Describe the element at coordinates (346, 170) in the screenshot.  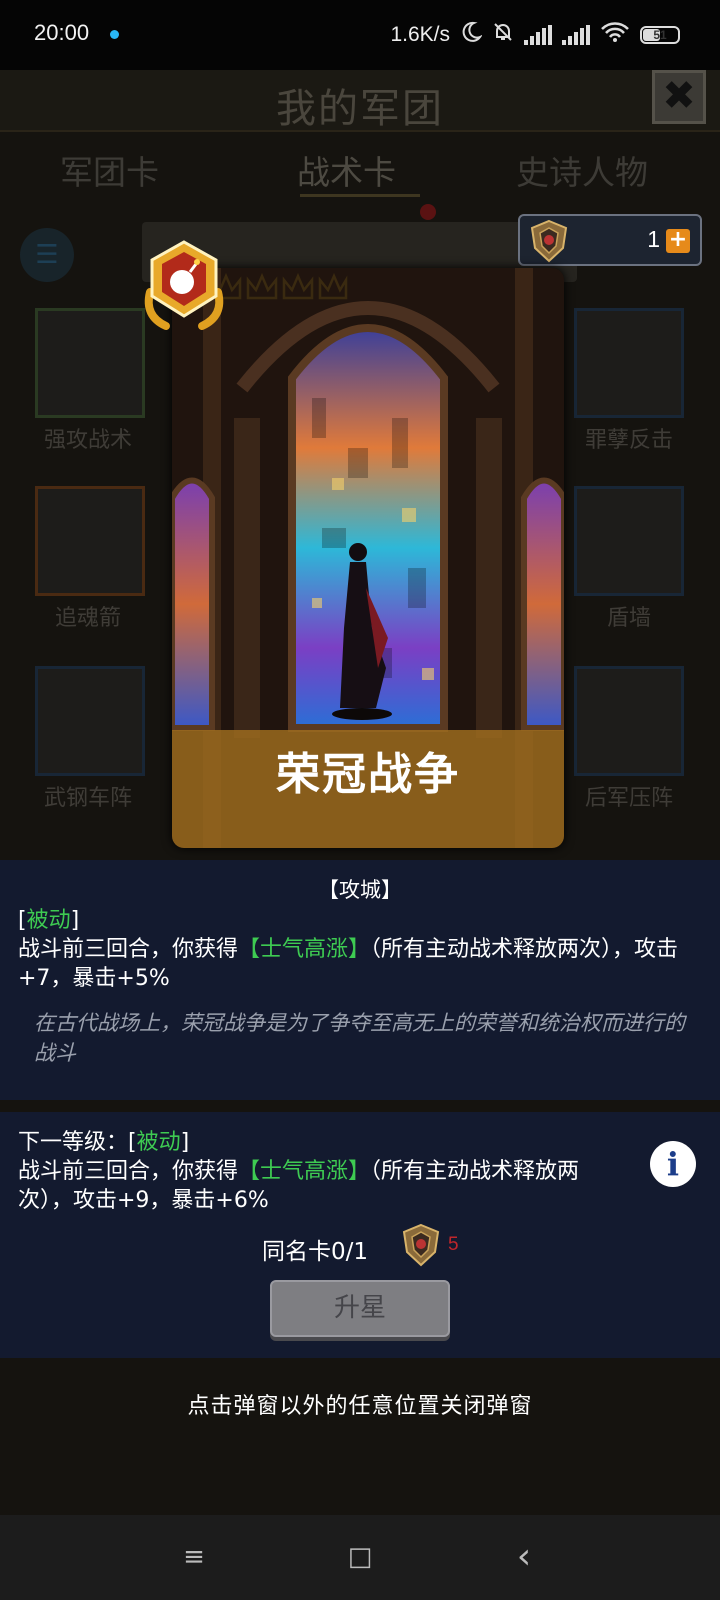
I see `tab-tactic-cards: 战术卡` at that location.